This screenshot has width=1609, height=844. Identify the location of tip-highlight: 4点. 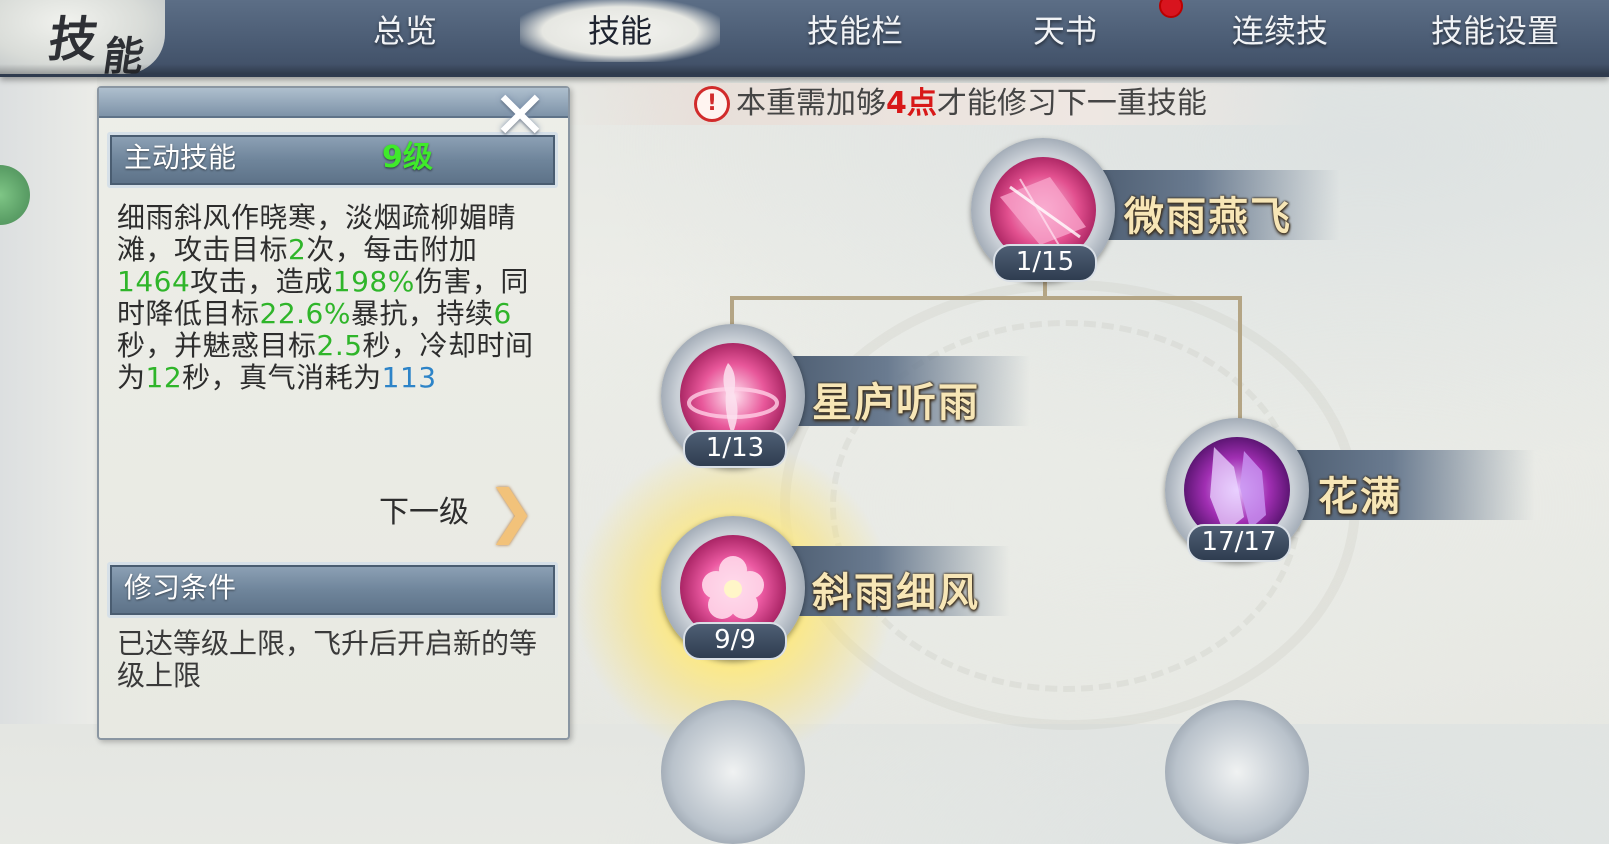
(911, 103).